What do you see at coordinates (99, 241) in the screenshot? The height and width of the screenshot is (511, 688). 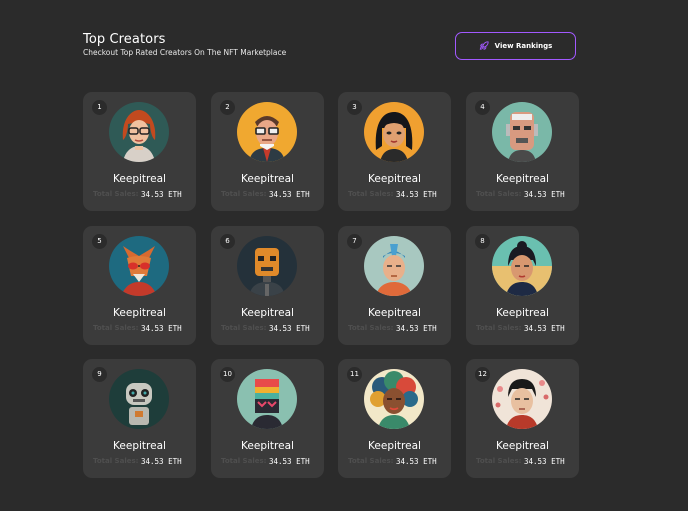 I see `rank-badge: 5` at bounding box center [99, 241].